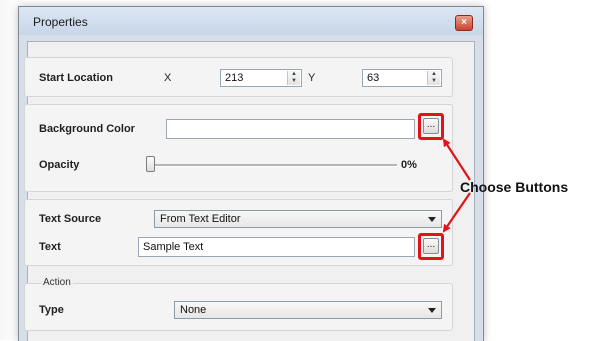  I want to click on text-source-value: From Text Editor, so click(200, 219).